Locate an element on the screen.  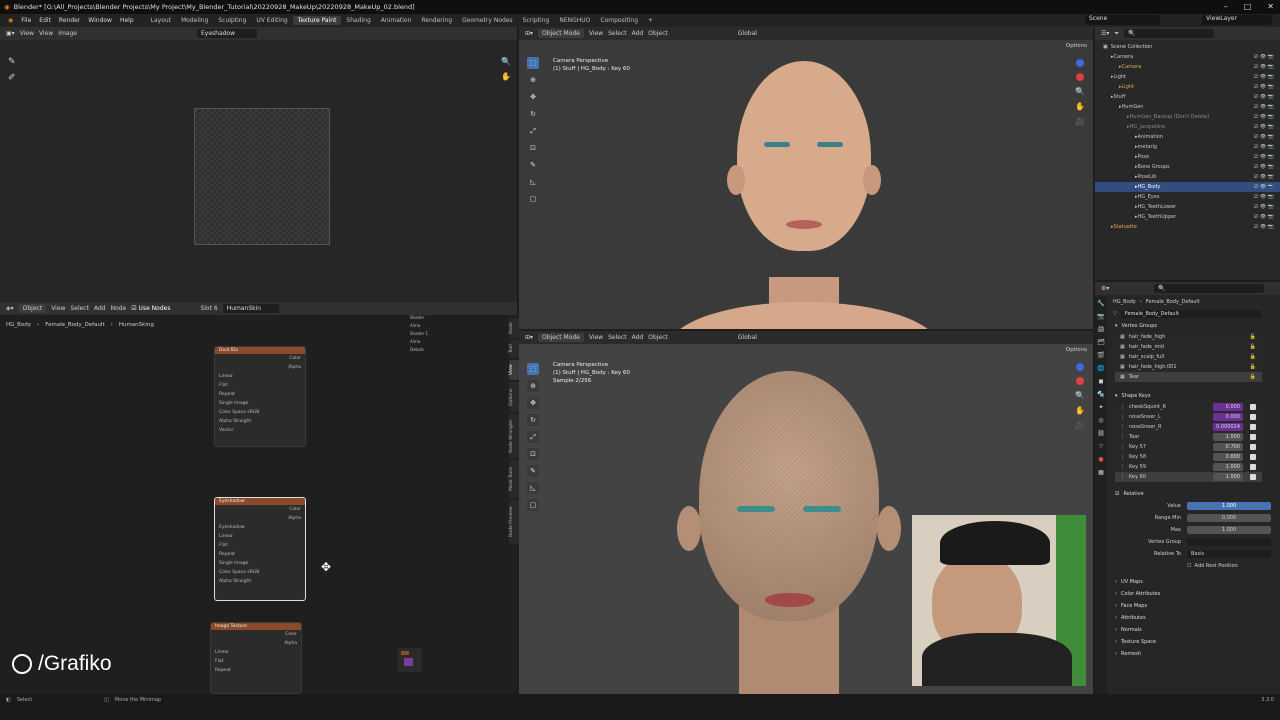
modifier-tab-icon: 🔩 is located at coordinates (1100, 394).